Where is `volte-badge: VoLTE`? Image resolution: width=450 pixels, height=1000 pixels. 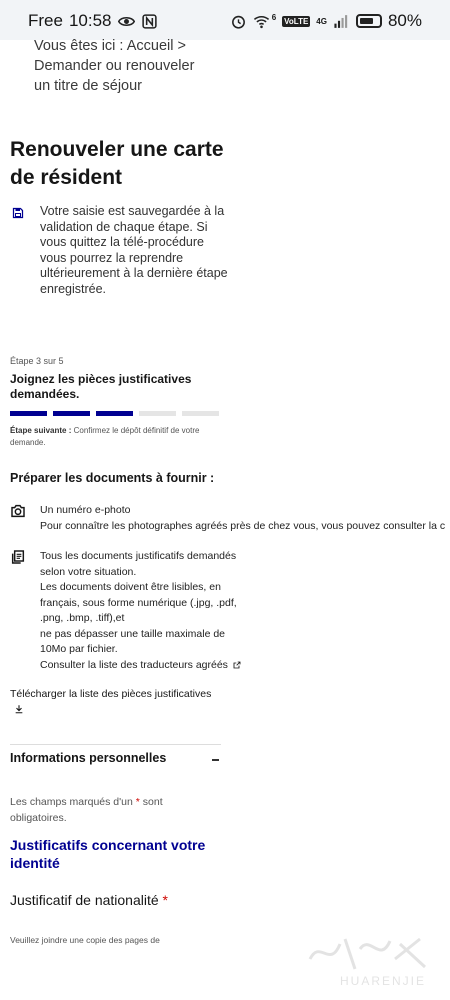 volte-badge: VoLTE is located at coordinates (296, 21).